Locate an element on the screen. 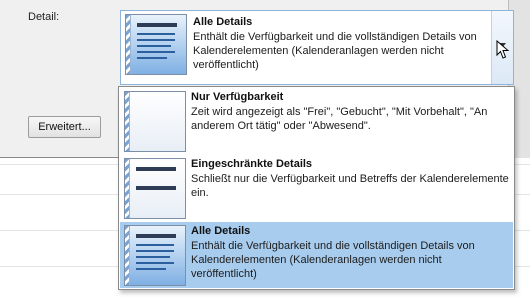  mouse-cursor-icon is located at coordinates (503, 49).